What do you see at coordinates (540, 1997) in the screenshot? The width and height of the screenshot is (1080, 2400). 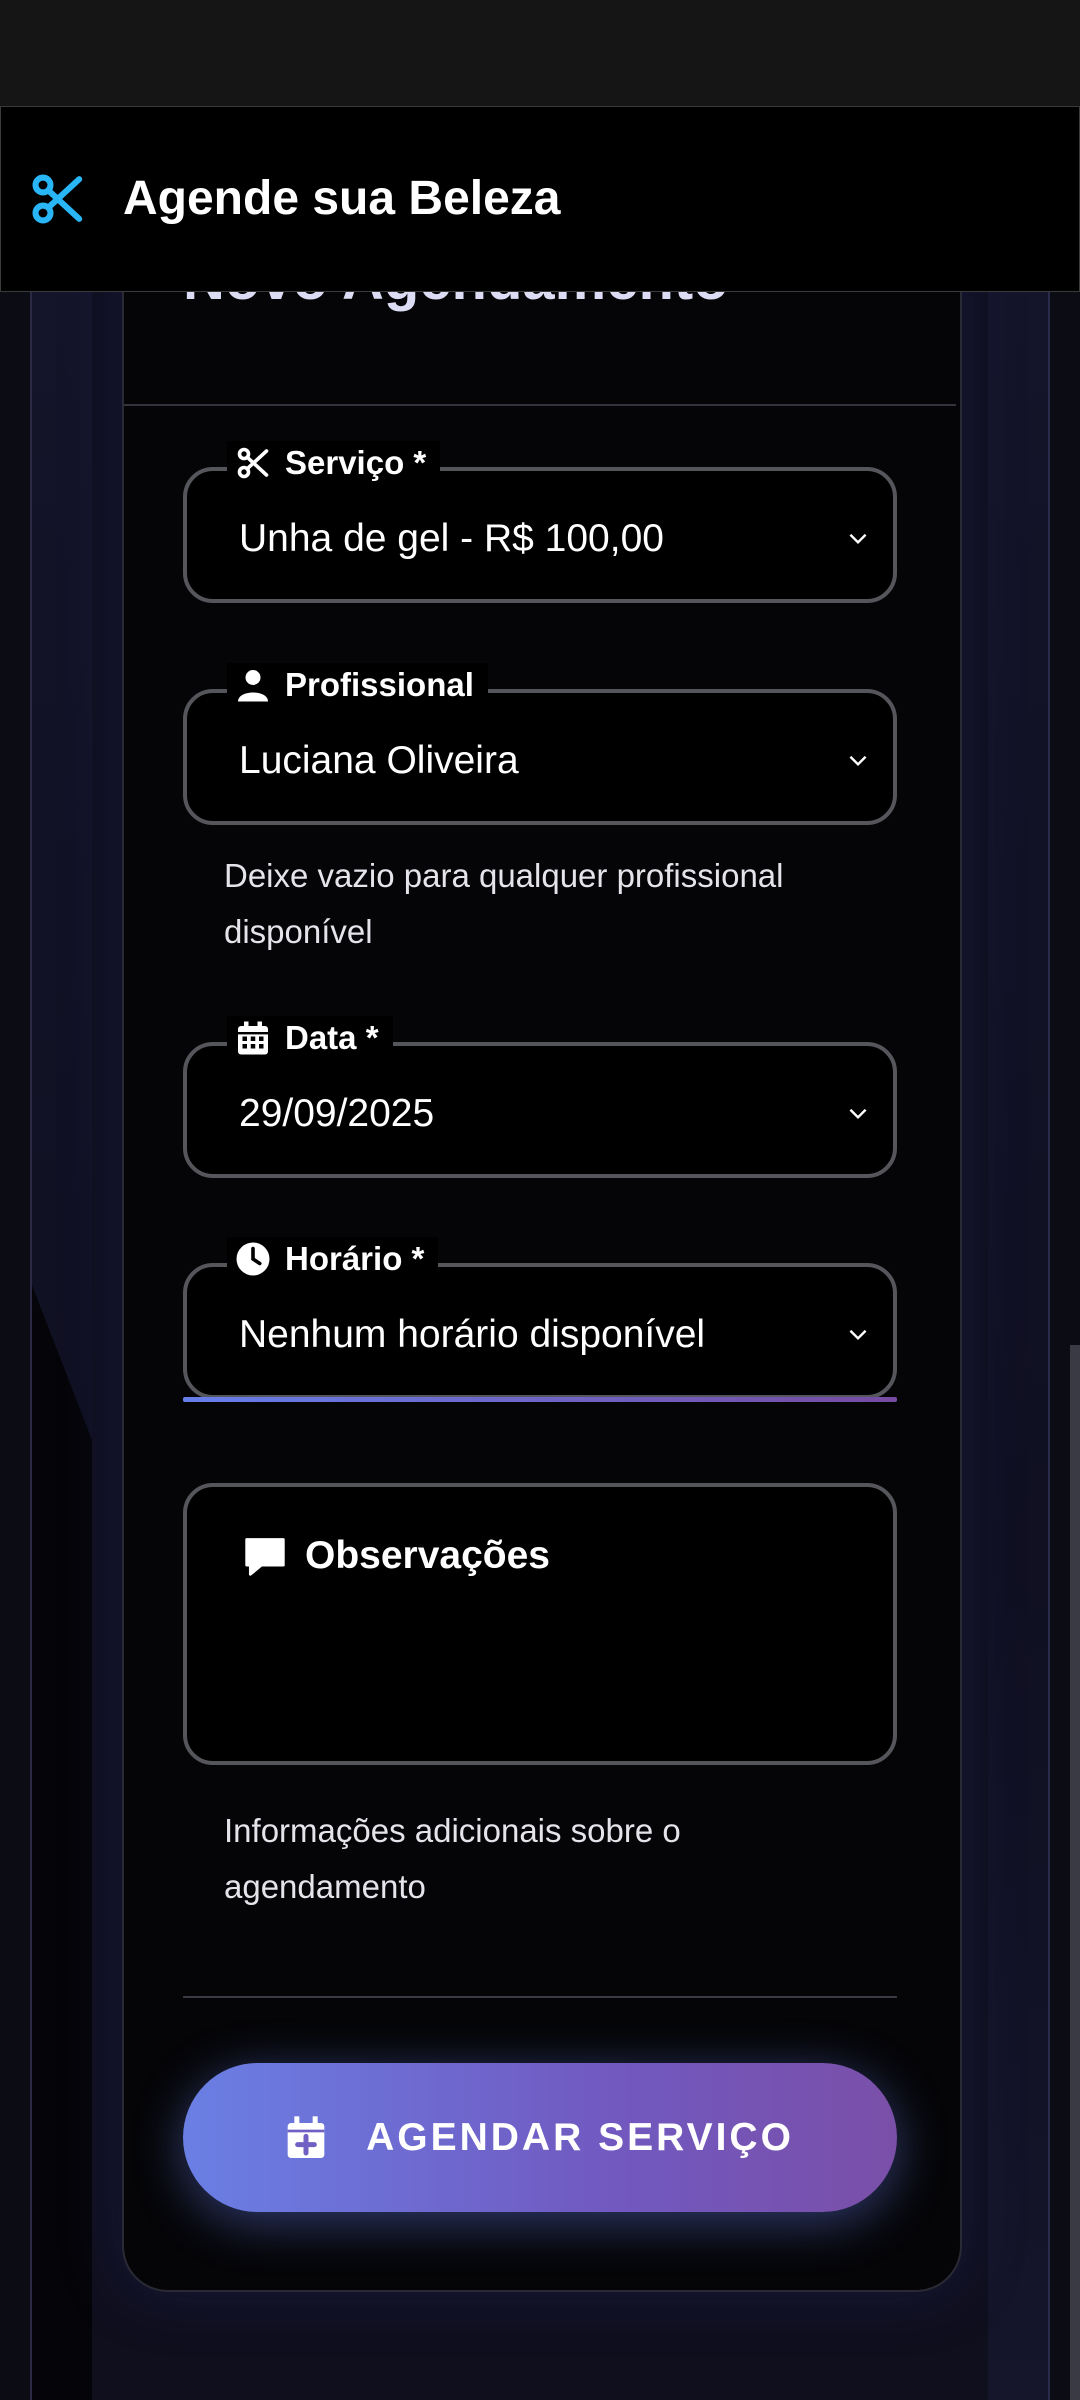 I see `section-divider` at bounding box center [540, 1997].